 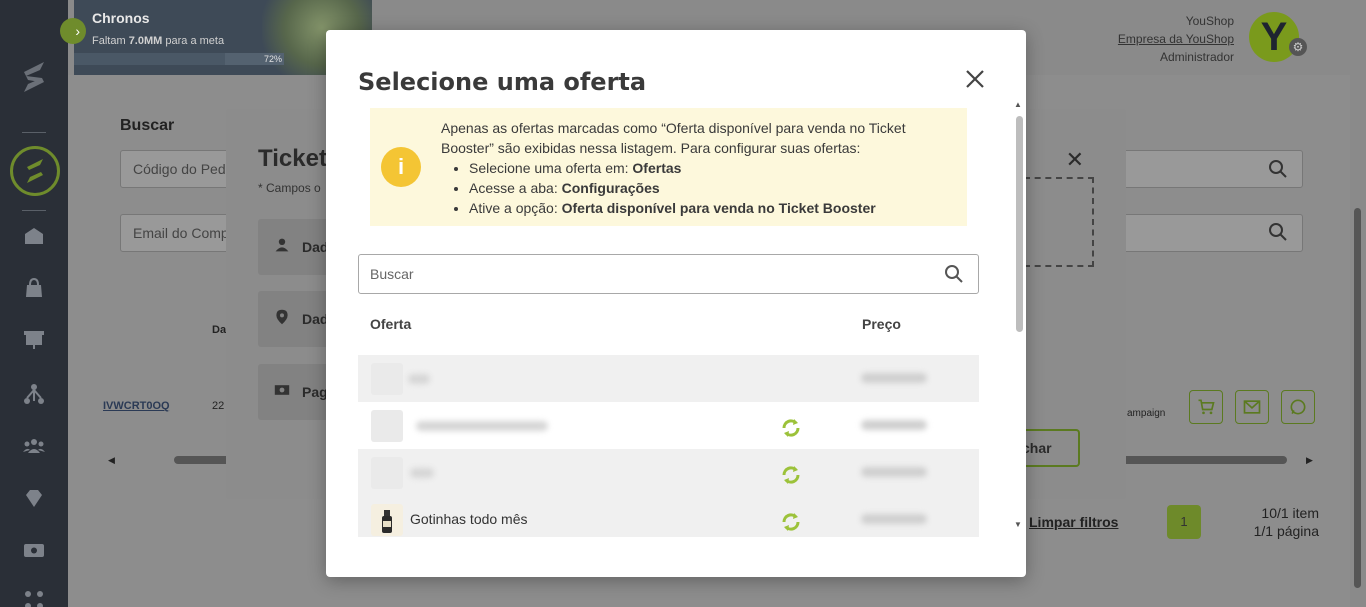 What do you see at coordinates (1184, 522) in the screenshot?
I see `page-1-button: 1` at bounding box center [1184, 522].